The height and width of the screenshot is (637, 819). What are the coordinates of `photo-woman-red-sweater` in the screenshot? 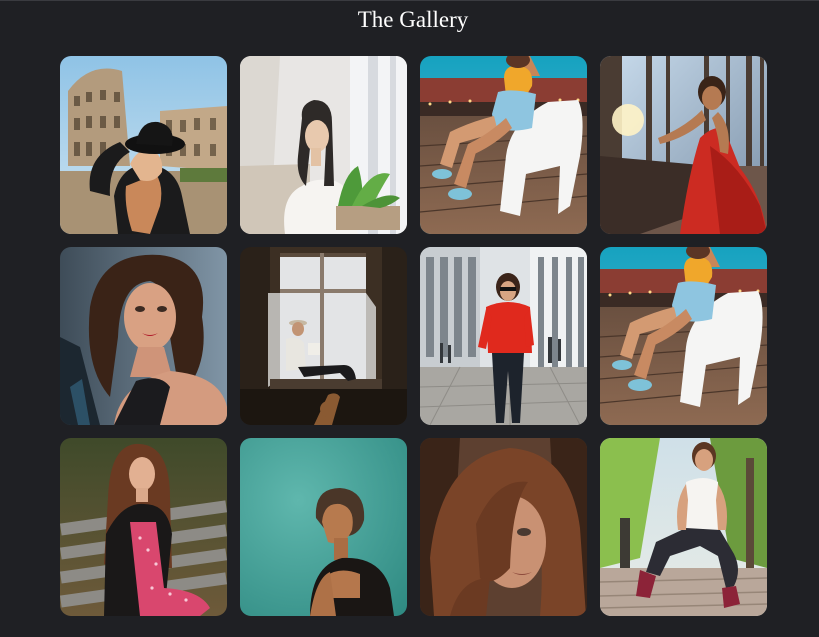 It's located at (503, 336).